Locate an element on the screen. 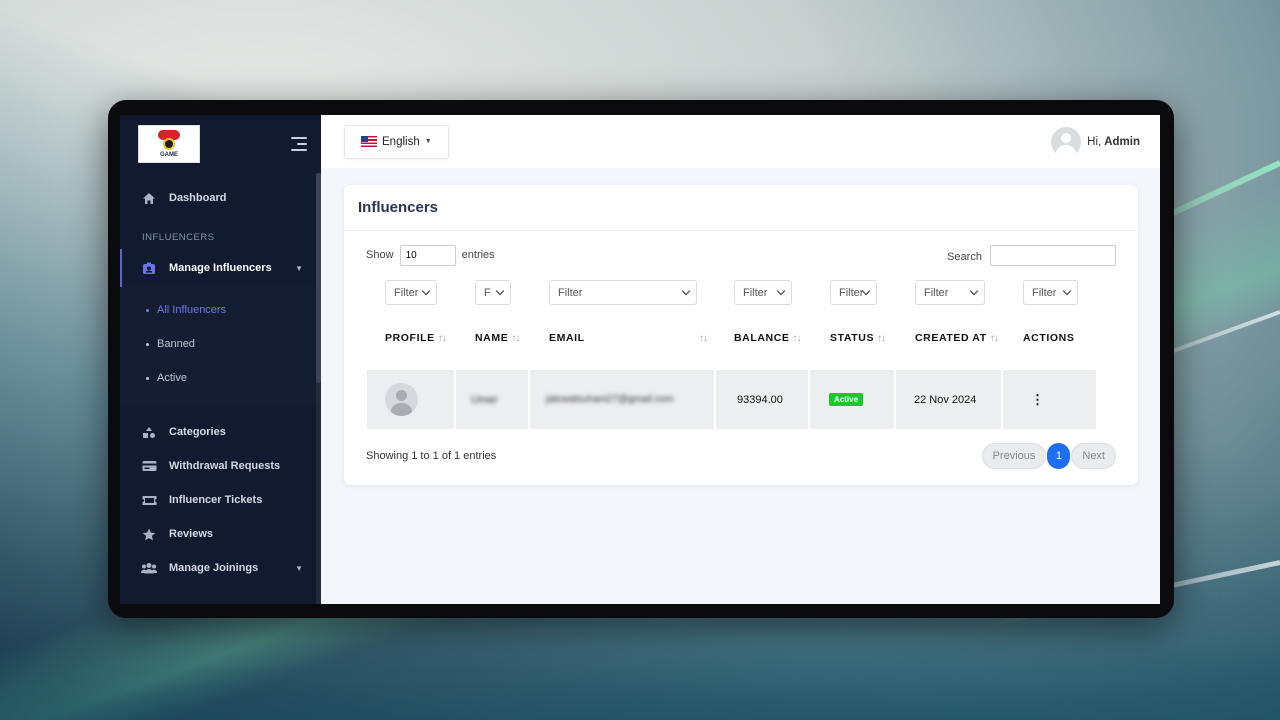  column-header-balance: BALANCE ↑↓ is located at coordinates (768, 338).